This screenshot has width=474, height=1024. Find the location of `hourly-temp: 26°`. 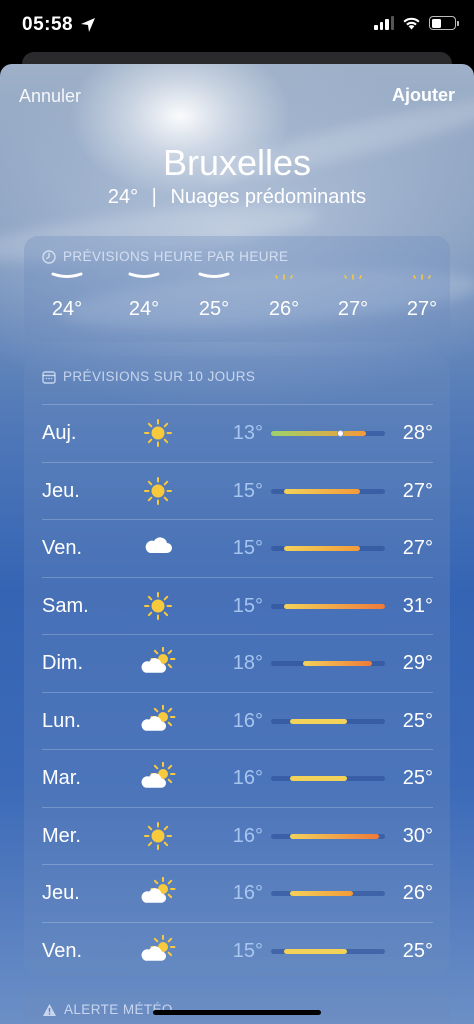

hourly-temp: 26° is located at coordinates (284, 309).